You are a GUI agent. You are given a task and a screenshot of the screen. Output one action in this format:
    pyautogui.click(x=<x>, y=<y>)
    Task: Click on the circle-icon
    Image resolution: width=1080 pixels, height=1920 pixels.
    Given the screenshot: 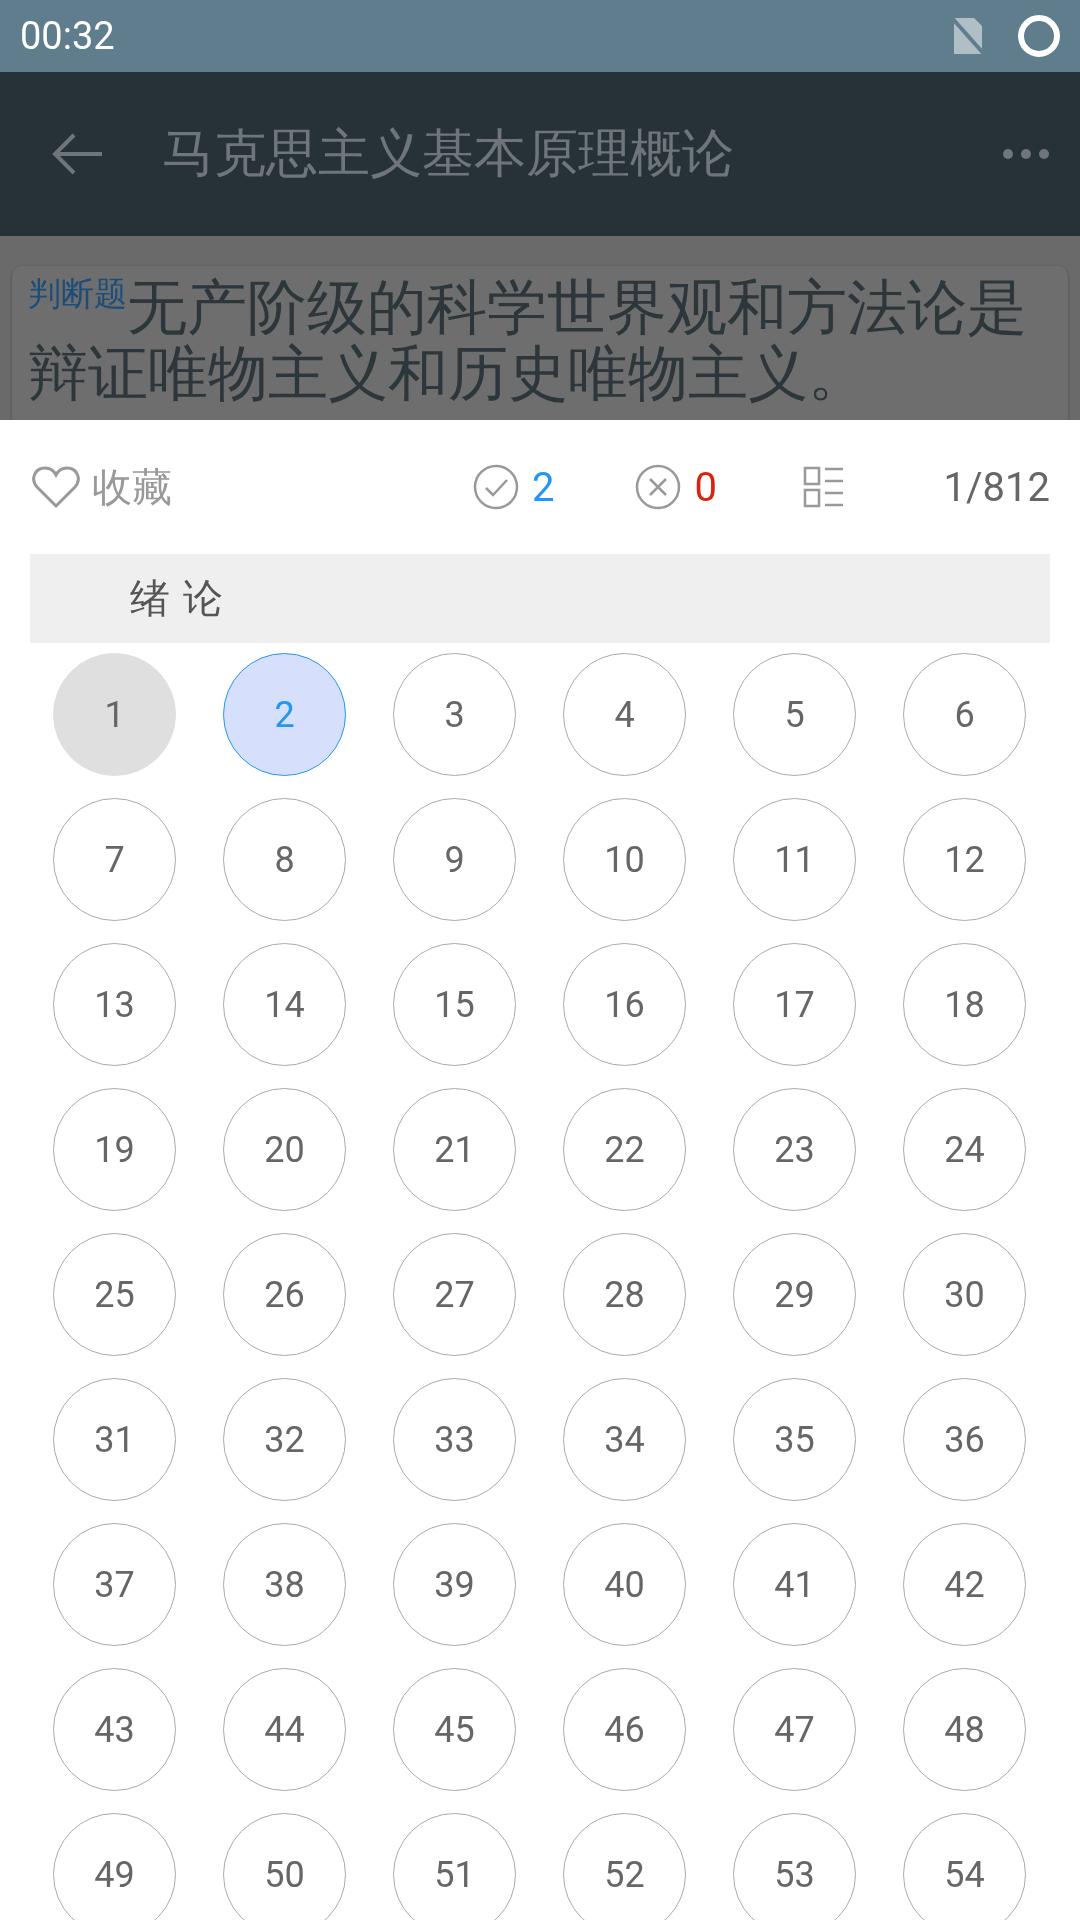 What is the action you would take?
    pyautogui.click(x=1039, y=36)
    